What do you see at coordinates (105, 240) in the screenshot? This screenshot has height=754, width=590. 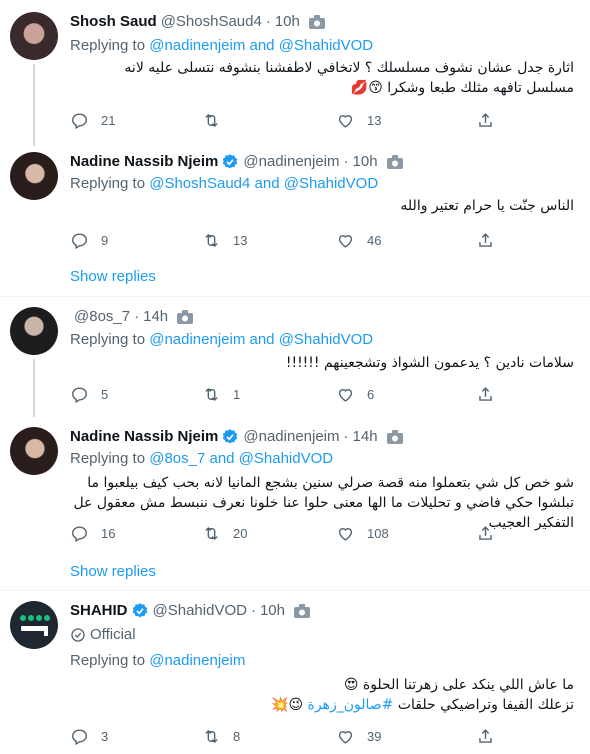 I see `reply-count: 9` at bounding box center [105, 240].